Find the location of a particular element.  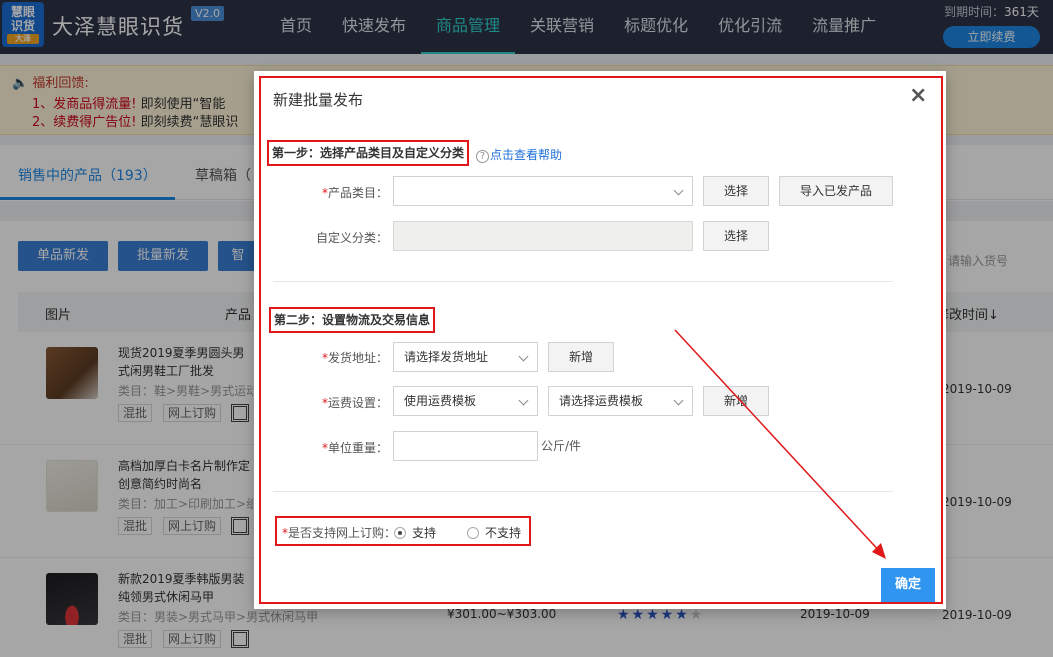

category-label-text: 产品类目： is located at coordinates (357, 193).